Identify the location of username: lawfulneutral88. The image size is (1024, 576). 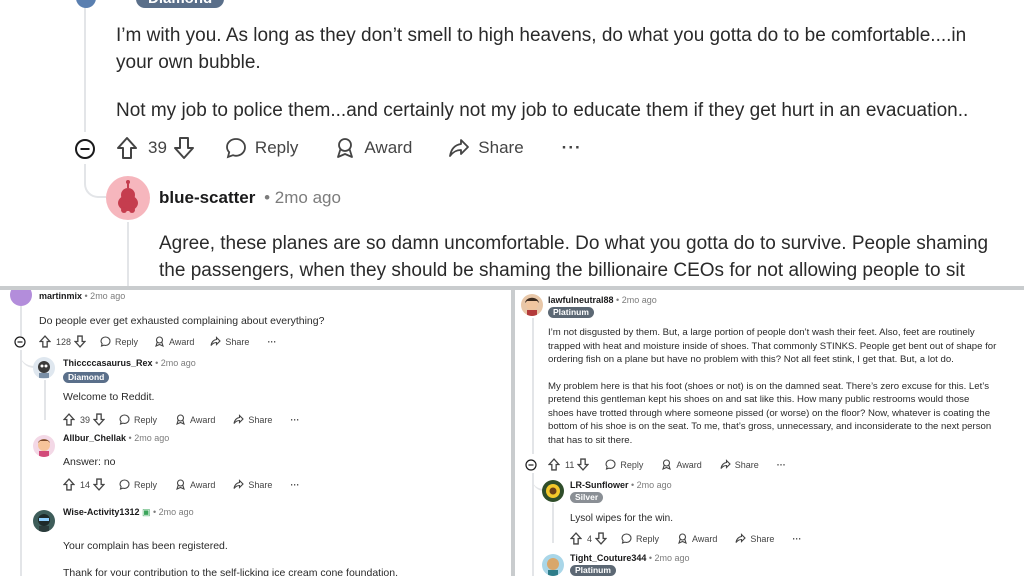
(581, 300).